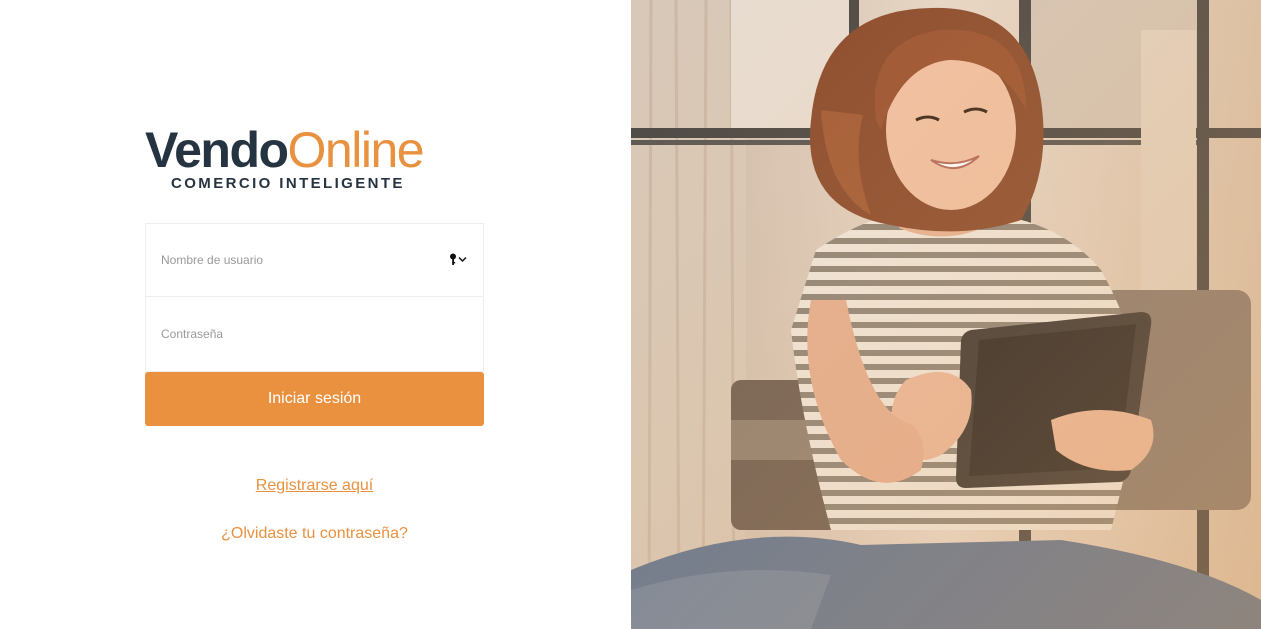  Describe the element at coordinates (217, 150) in the screenshot. I see `logo-part-vendo: Vendo` at that location.